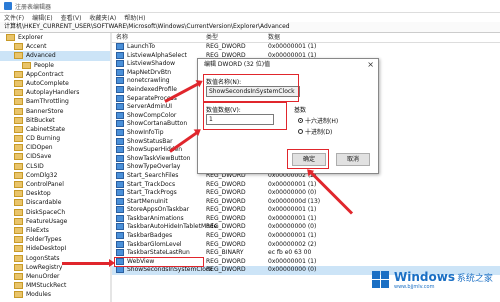  I want to click on tree-item: ComDlg32, so click(55, 175).